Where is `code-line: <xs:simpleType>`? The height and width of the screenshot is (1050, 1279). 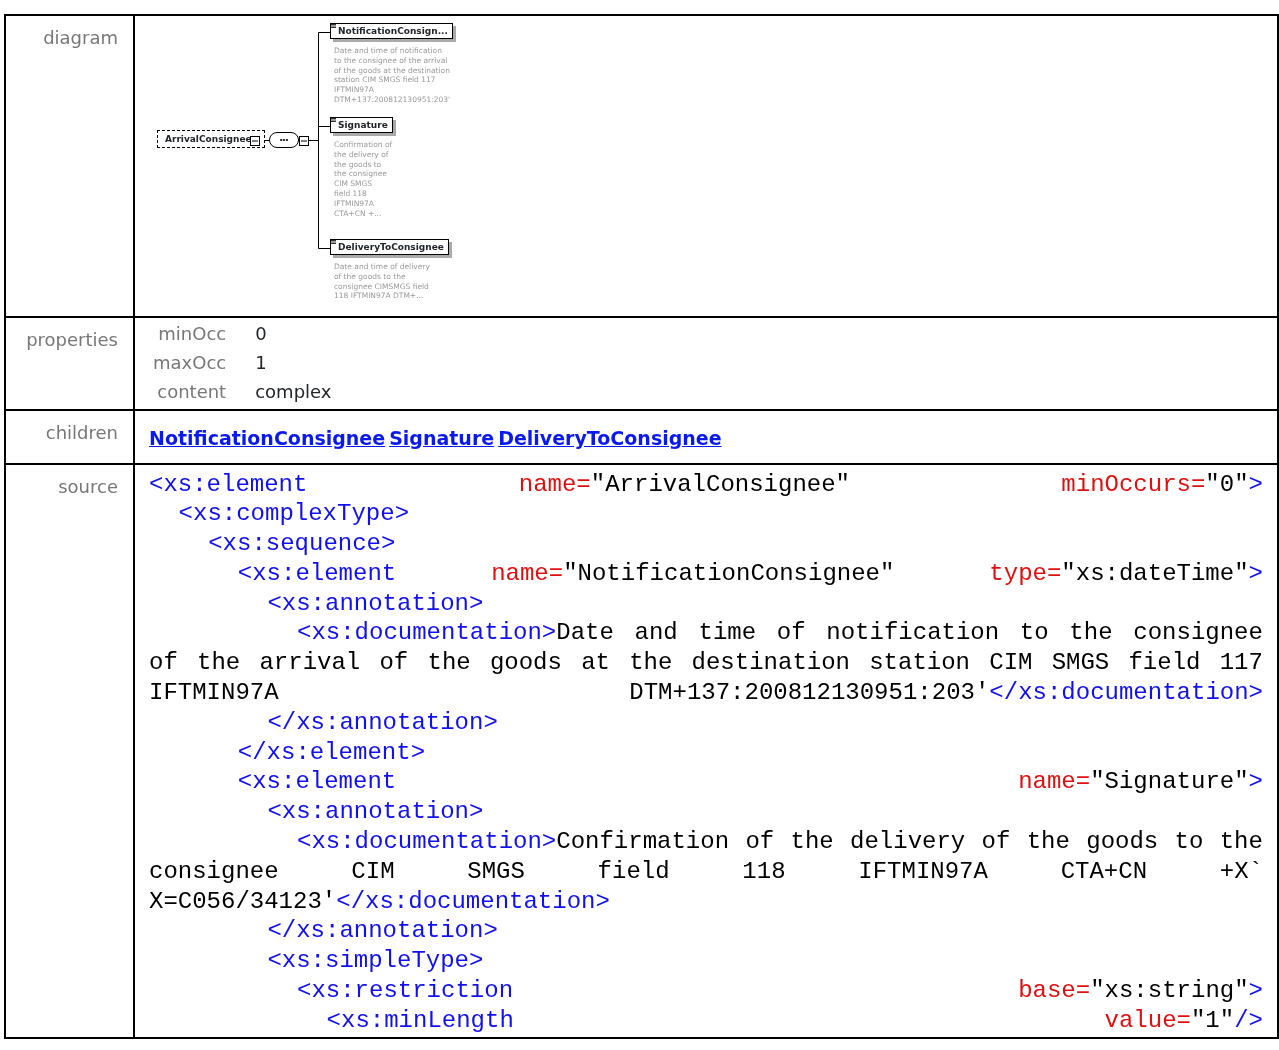 code-line: <xs:simpleType> is located at coordinates (375, 961).